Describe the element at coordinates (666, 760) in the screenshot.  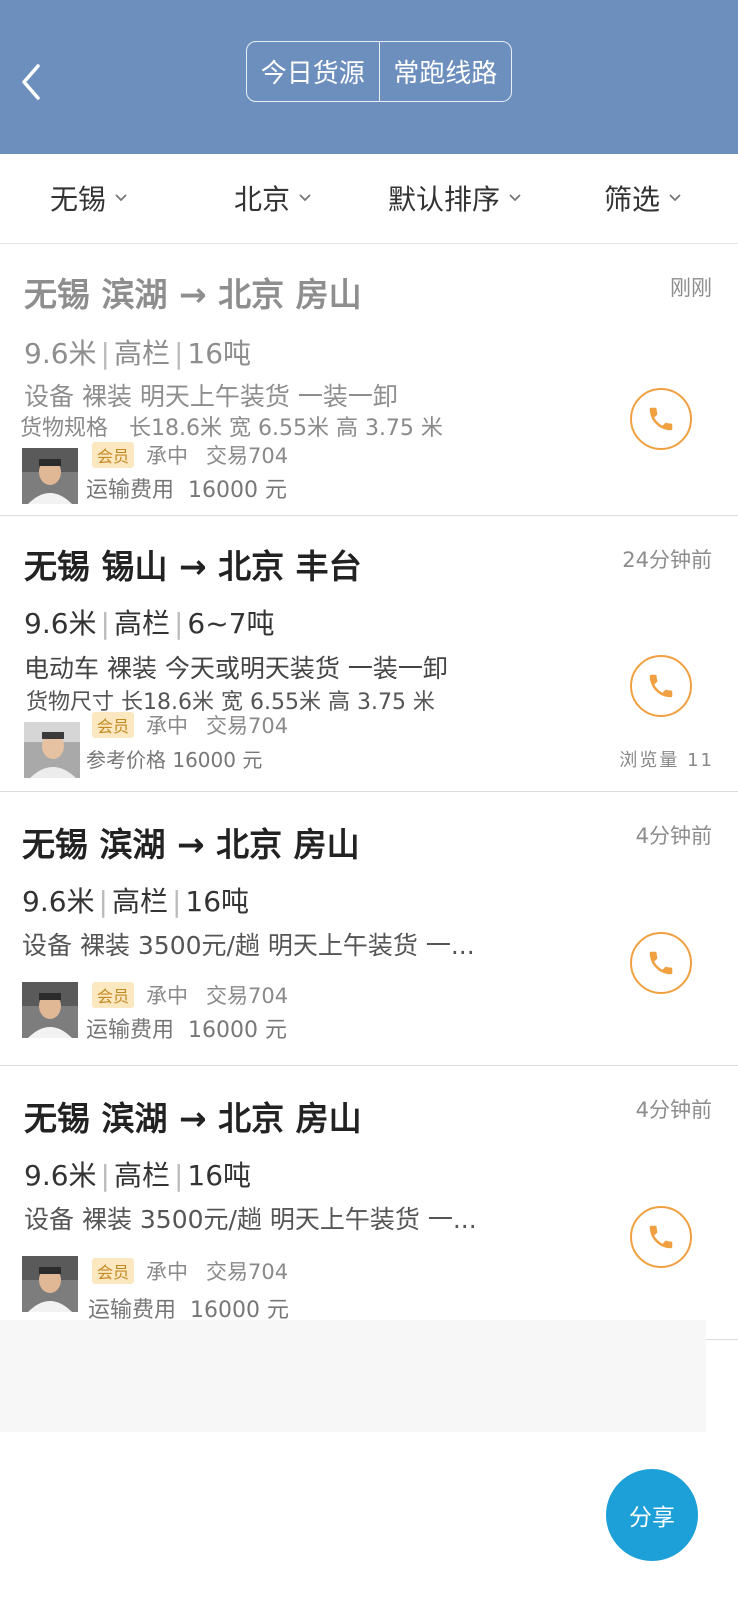
I see `view-count: 浏览量 11` at that location.